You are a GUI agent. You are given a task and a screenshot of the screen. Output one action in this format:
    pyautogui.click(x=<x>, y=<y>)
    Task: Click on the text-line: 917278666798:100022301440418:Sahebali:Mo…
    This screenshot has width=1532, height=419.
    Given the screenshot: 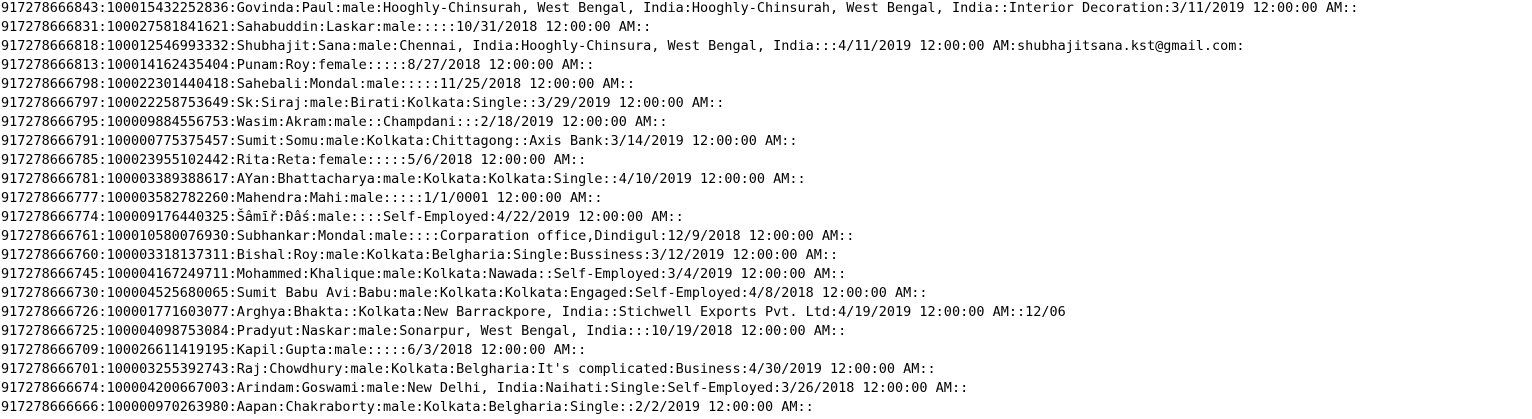 What is the action you would take?
    pyautogui.click(x=318, y=84)
    